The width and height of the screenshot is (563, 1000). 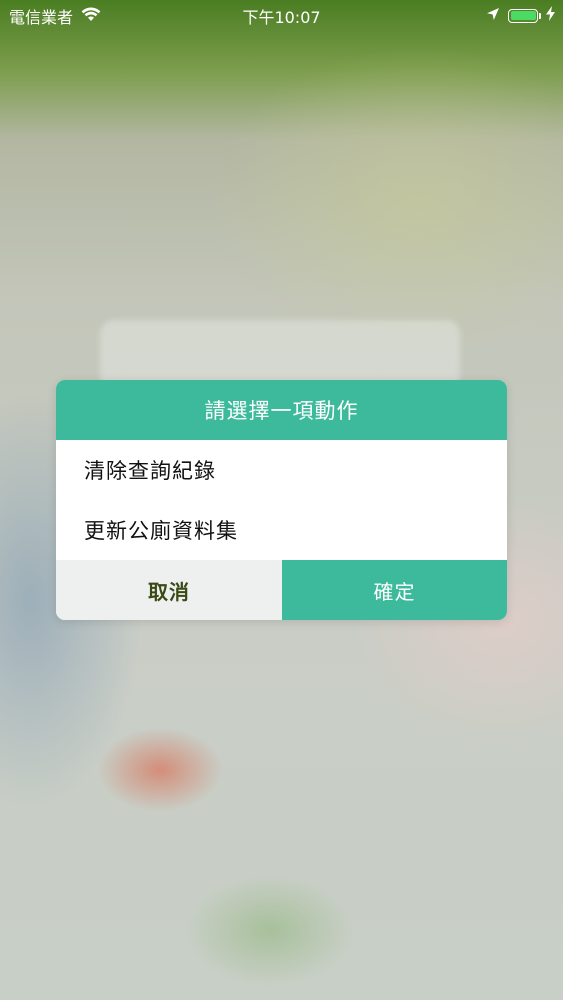 I want to click on dialog-title: 請選擇一項動作, so click(x=281, y=410).